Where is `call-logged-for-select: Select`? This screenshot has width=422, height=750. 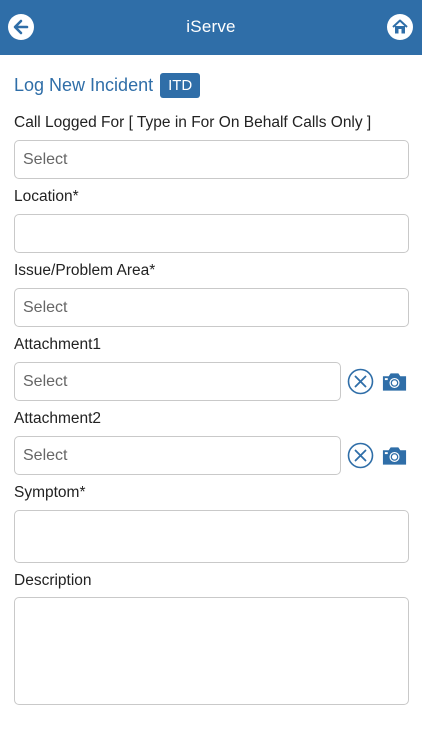
call-logged-for-select: Select is located at coordinates (211, 159).